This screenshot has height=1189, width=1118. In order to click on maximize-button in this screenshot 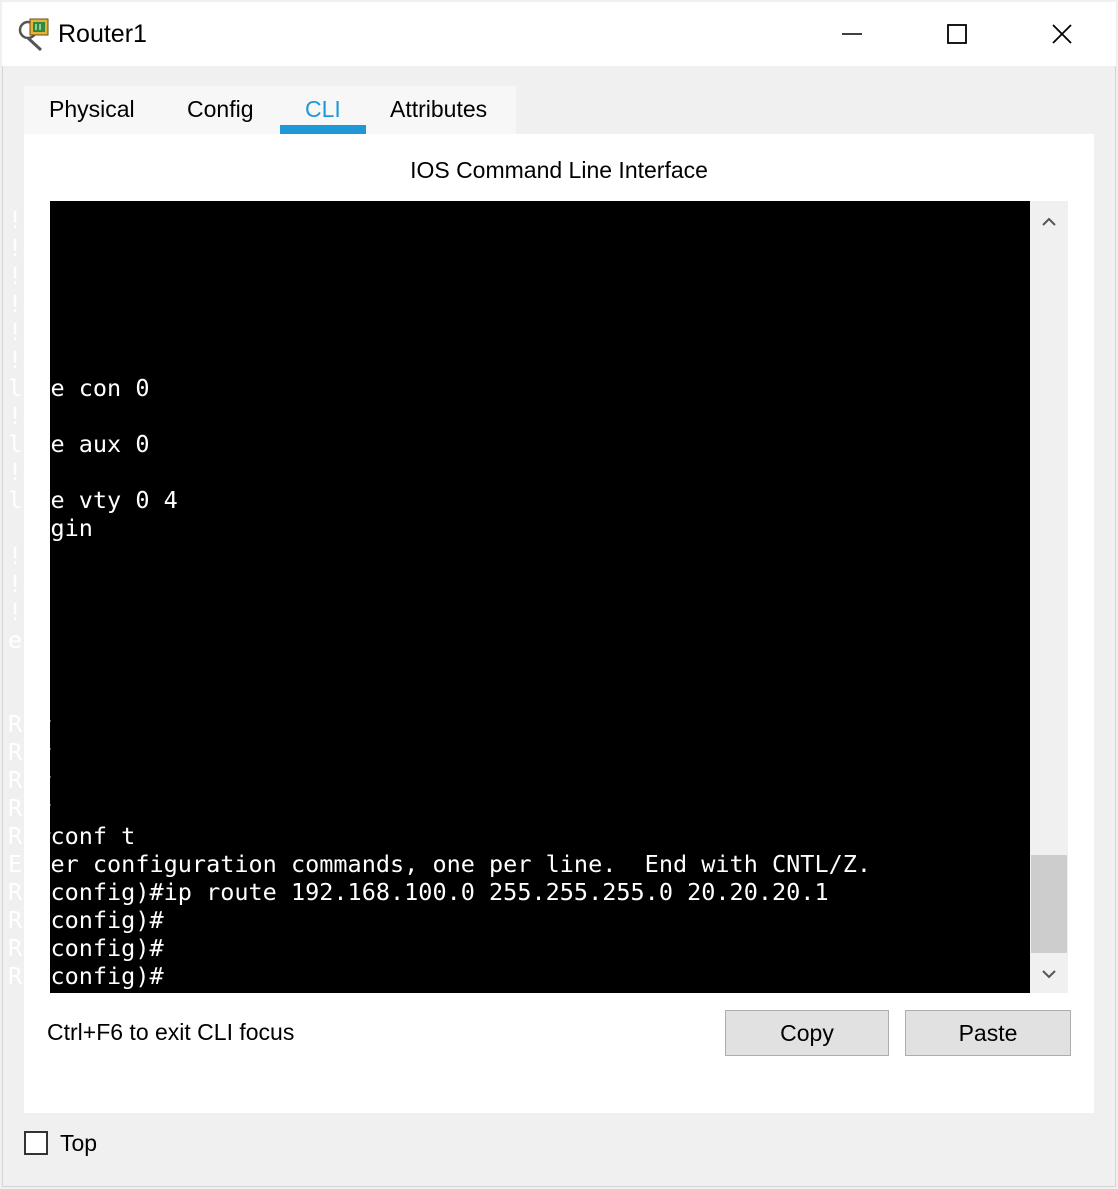, I will do `click(957, 34)`.